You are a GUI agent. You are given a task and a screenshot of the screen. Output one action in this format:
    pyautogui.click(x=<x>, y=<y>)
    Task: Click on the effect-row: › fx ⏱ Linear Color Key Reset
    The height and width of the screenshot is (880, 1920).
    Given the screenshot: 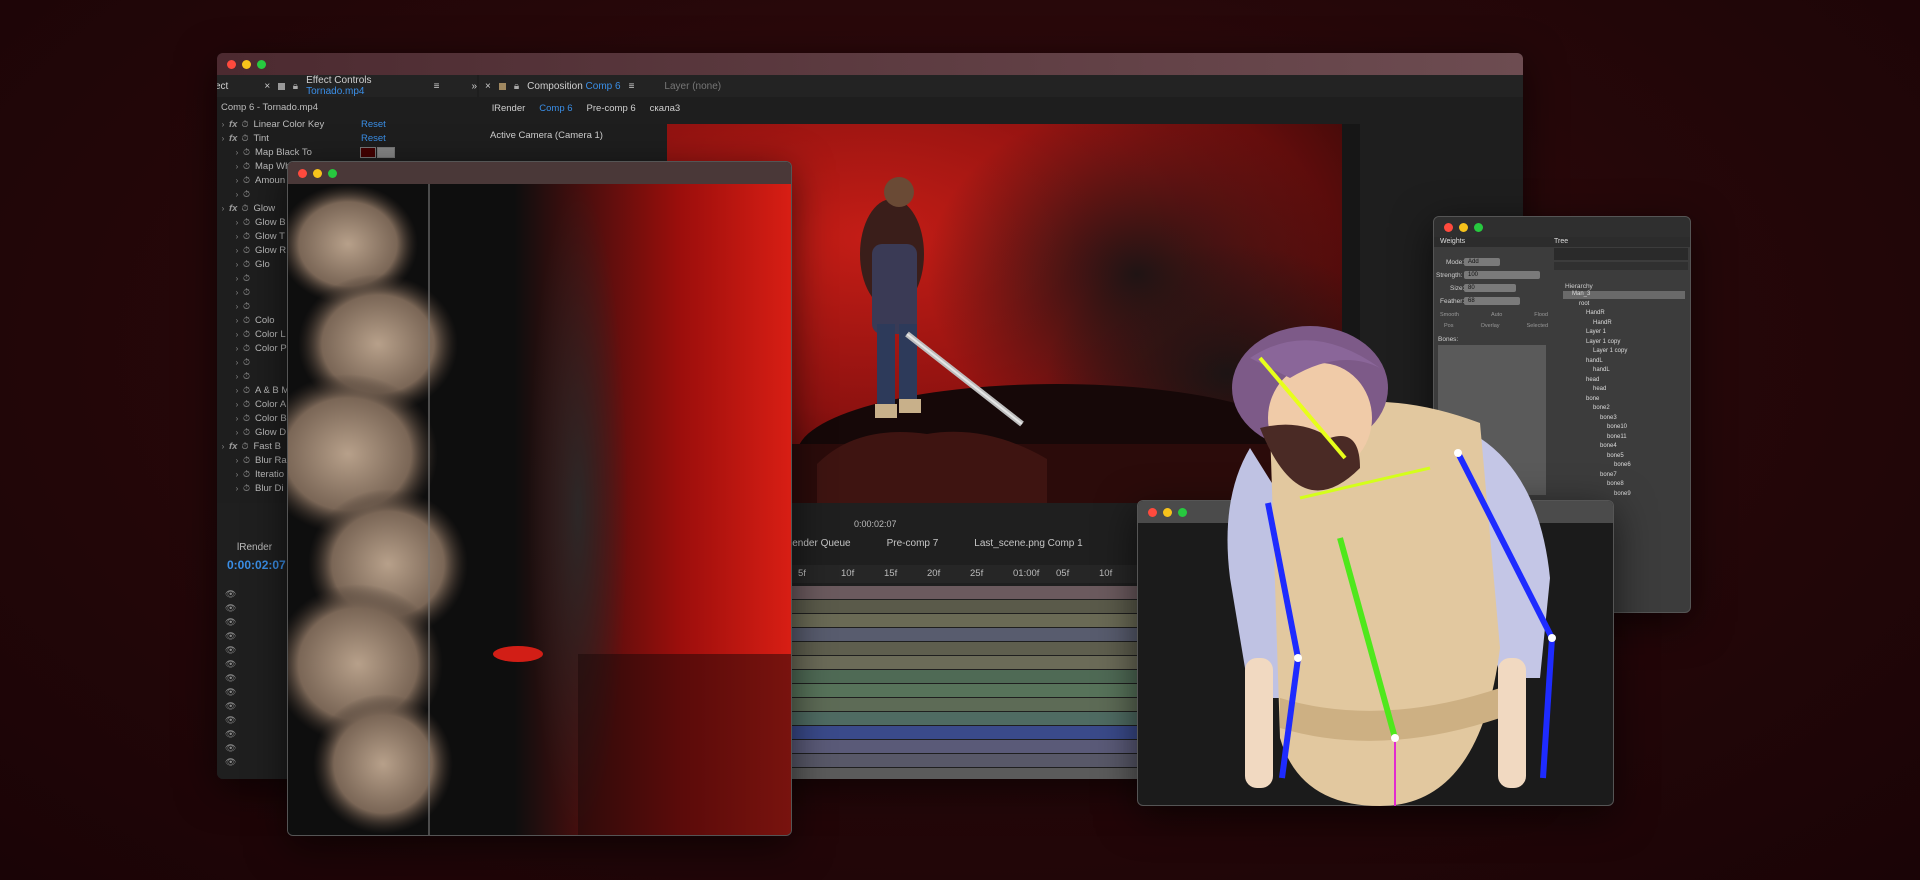 What is the action you would take?
    pyautogui.click(x=347, y=124)
    